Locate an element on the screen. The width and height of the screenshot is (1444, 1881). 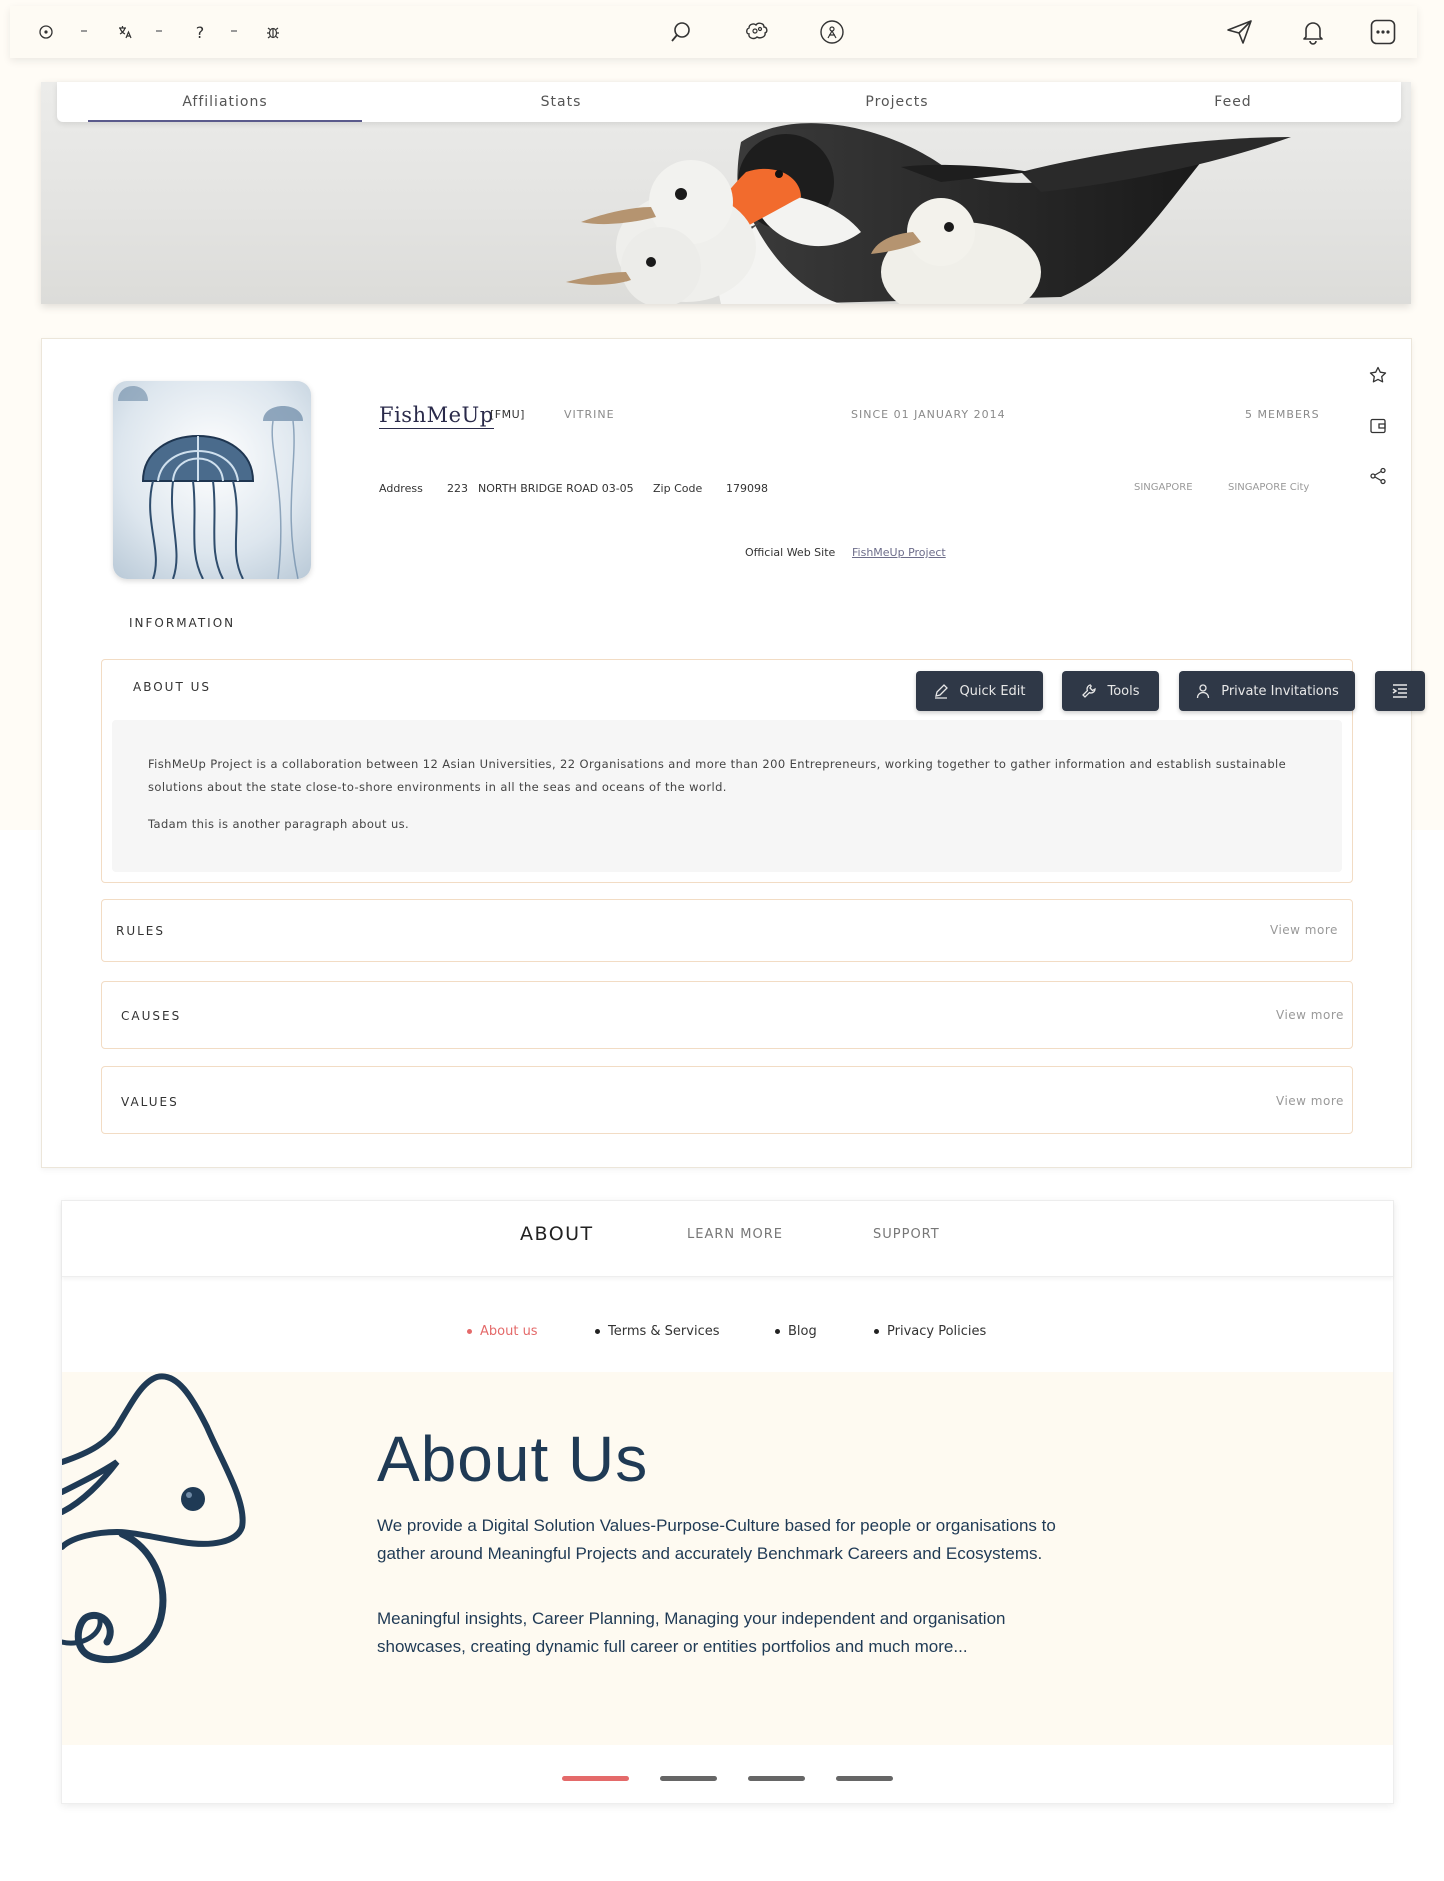
footer-tab-learn-more: LEARN MORE is located at coordinates (735, 1234).